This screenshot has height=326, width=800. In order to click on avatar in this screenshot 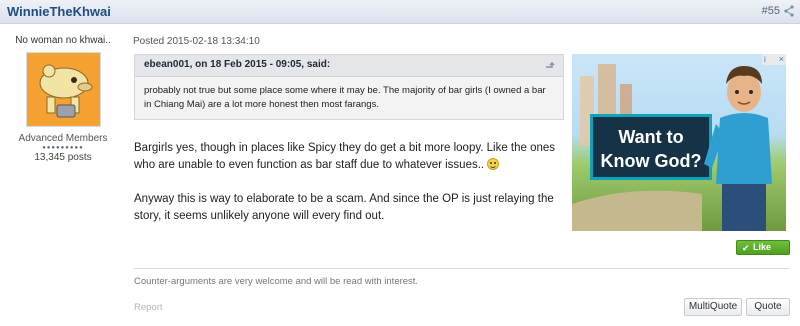, I will do `click(63, 89)`.